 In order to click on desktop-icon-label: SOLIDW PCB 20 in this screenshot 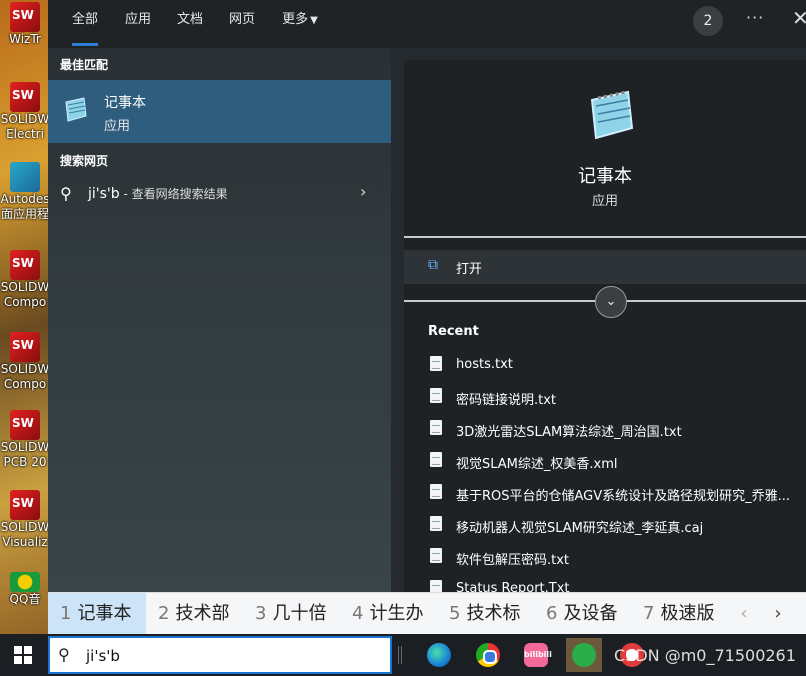, I will do `click(25, 454)`.